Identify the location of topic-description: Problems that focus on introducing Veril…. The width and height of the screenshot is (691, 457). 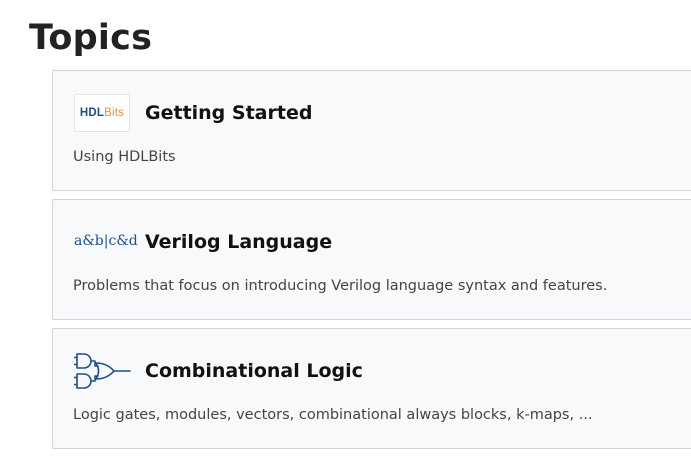
(340, 286).